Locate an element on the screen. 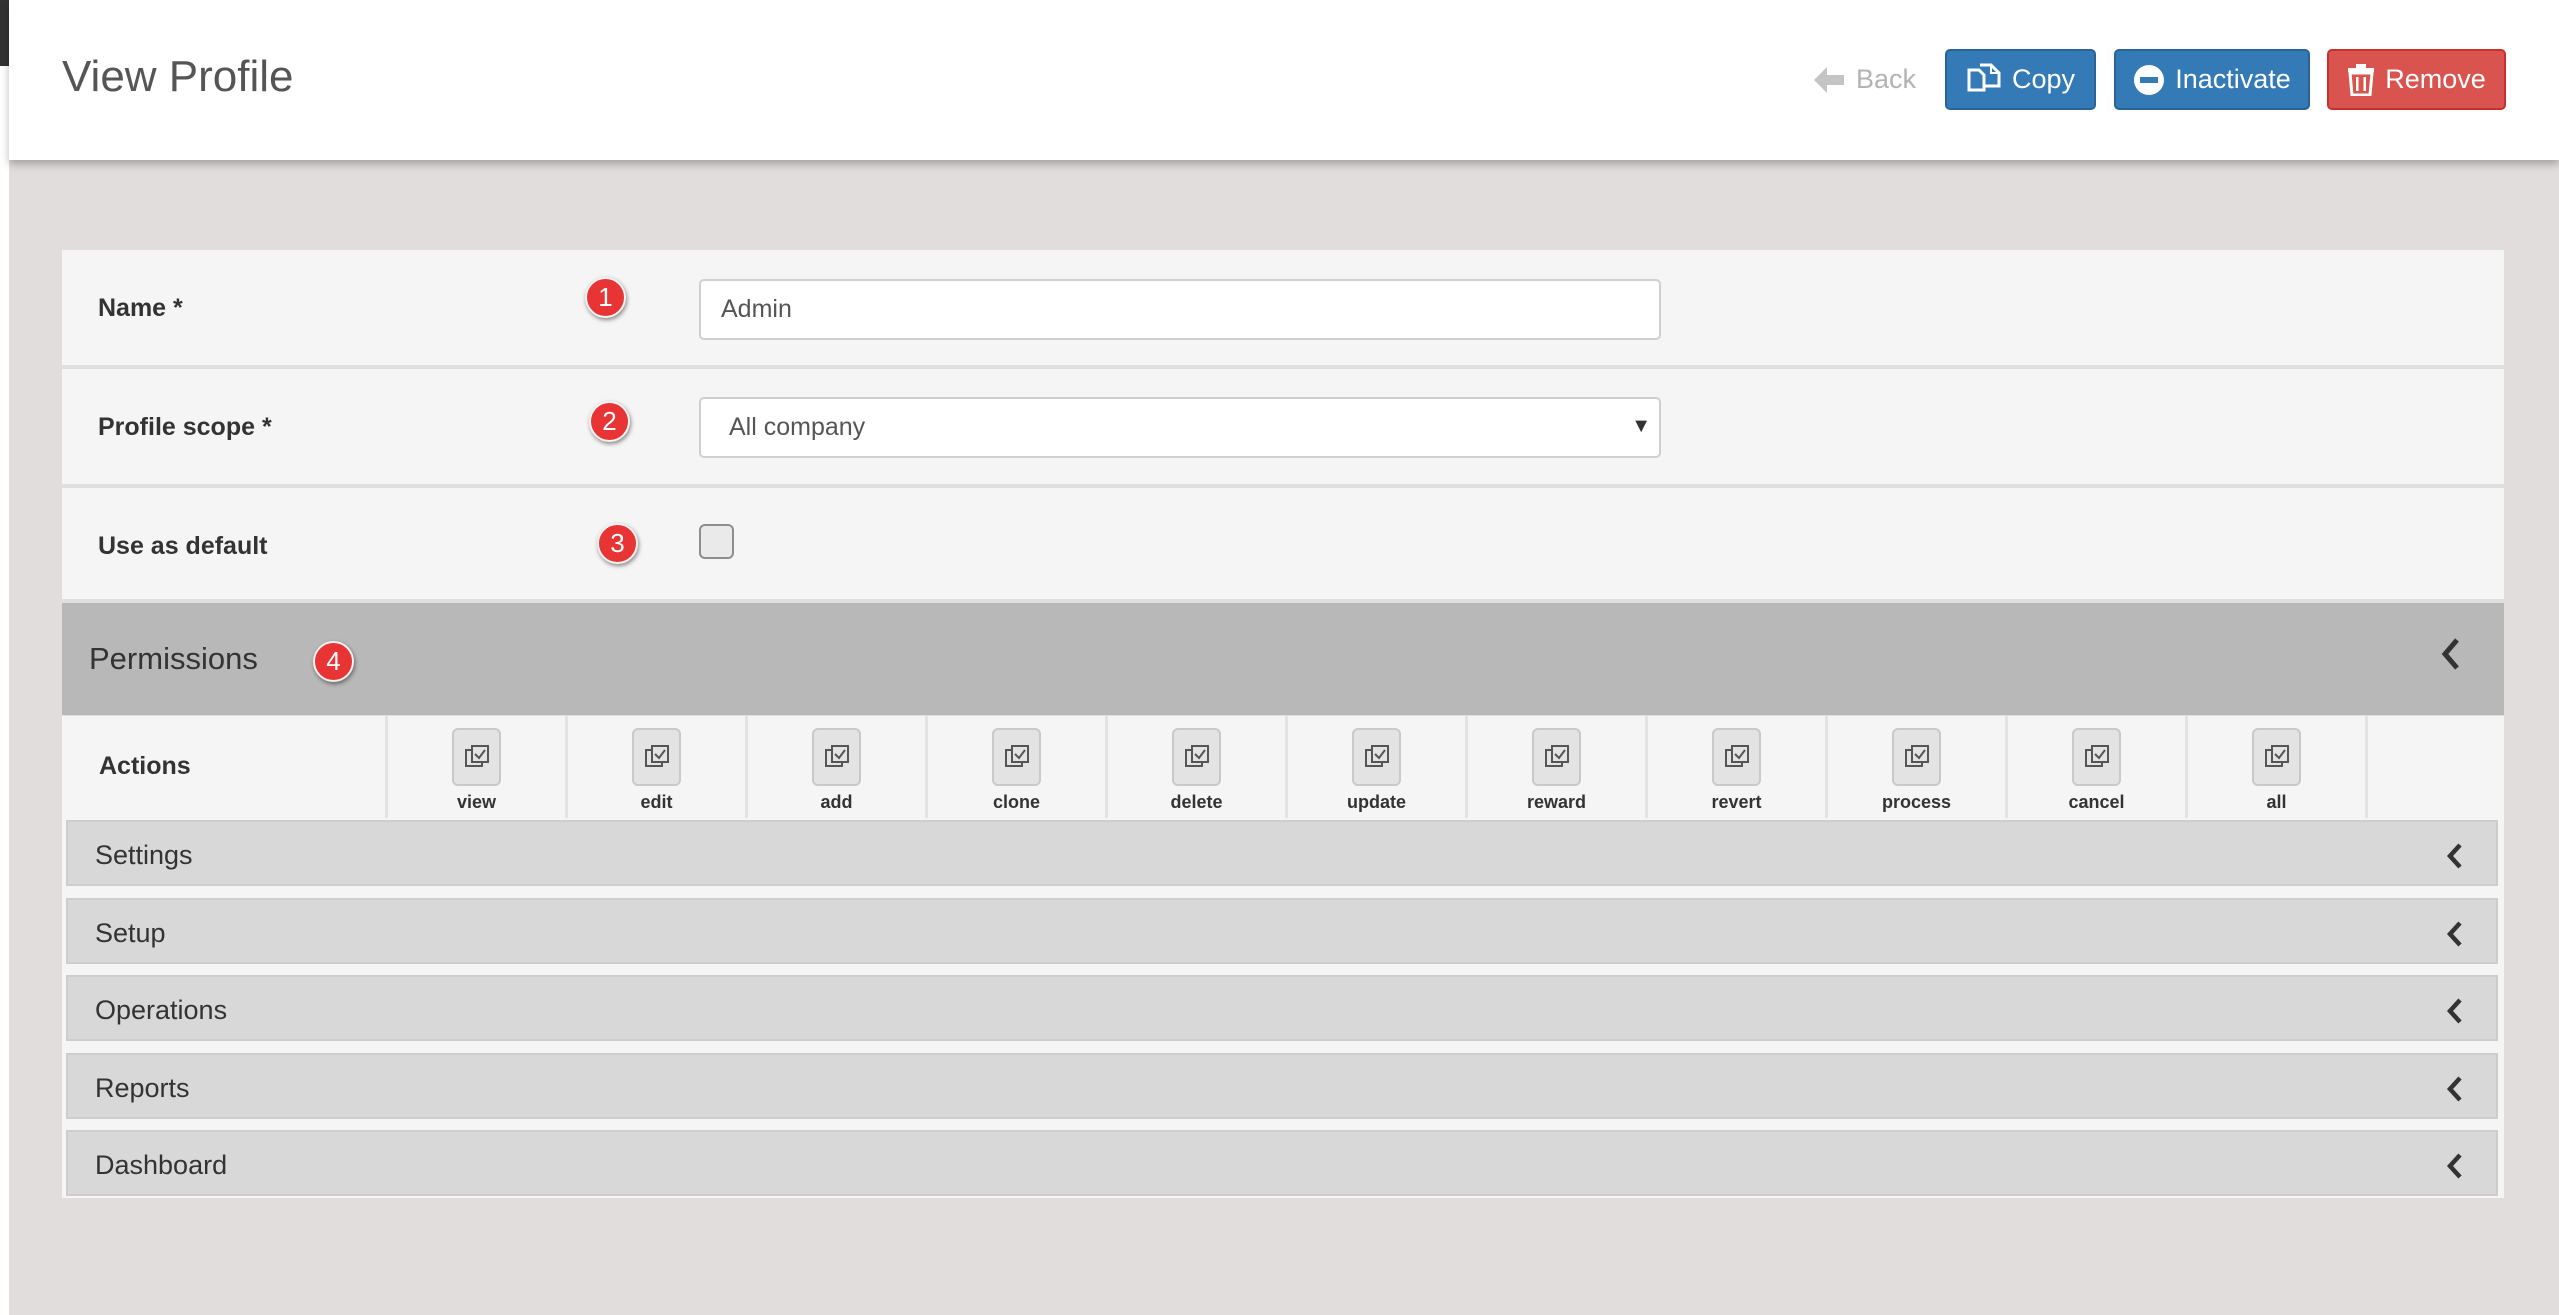  marker-1: 1 is located at coordinates (605, 297).